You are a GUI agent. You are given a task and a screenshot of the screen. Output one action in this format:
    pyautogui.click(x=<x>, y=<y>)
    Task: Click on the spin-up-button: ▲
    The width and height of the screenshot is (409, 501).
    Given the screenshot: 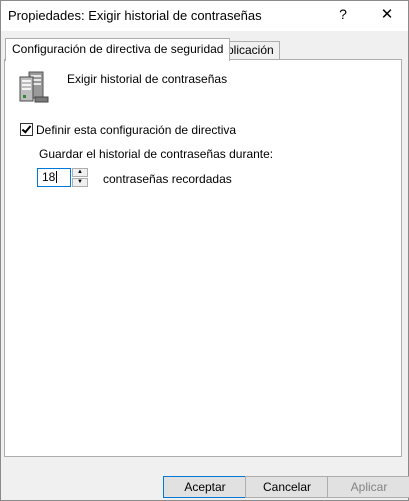 What is the action you would take?
    pyautogui.click(x=80, y=172)
    